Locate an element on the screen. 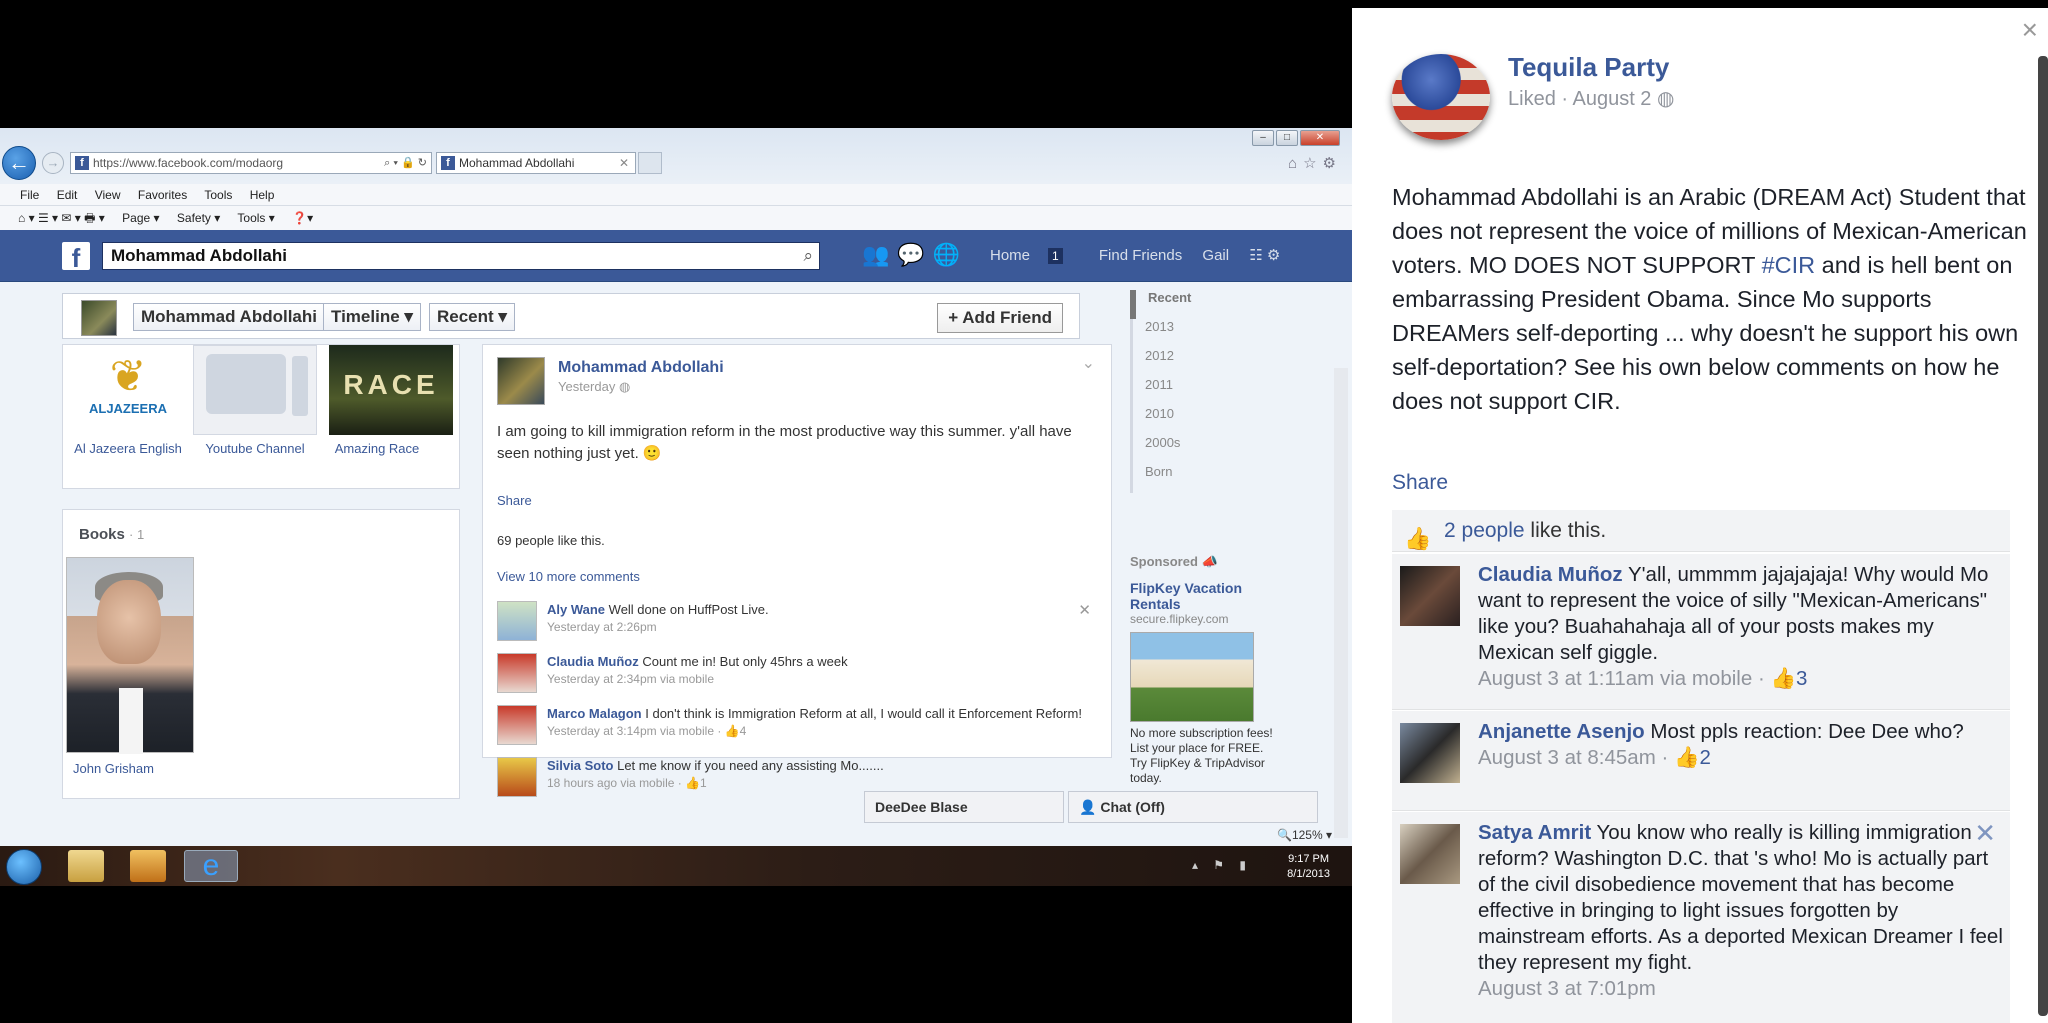 This screenshot has width=2048, height=1023. command-page: Page ▾ is located at coordinates (140, 218).